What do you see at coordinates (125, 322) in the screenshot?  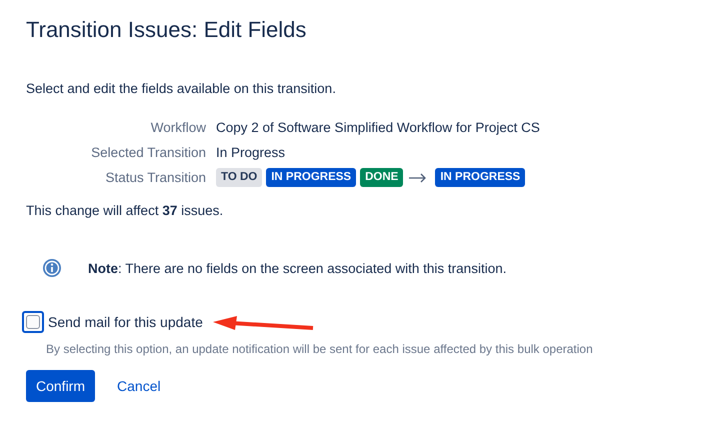 I see `send-mail-label: Send mail for this update` at bounding box center [125, 322].